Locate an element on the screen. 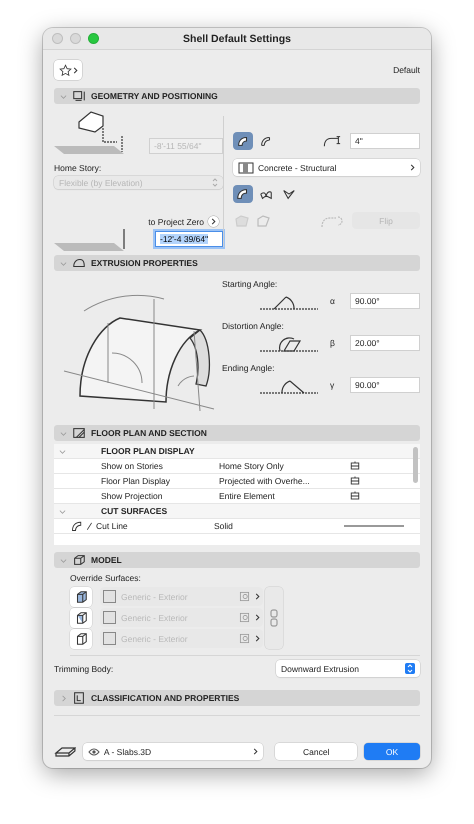 The width and height of the screenshot is (474, 824). zoom-button is located at coordinates (93, 38).